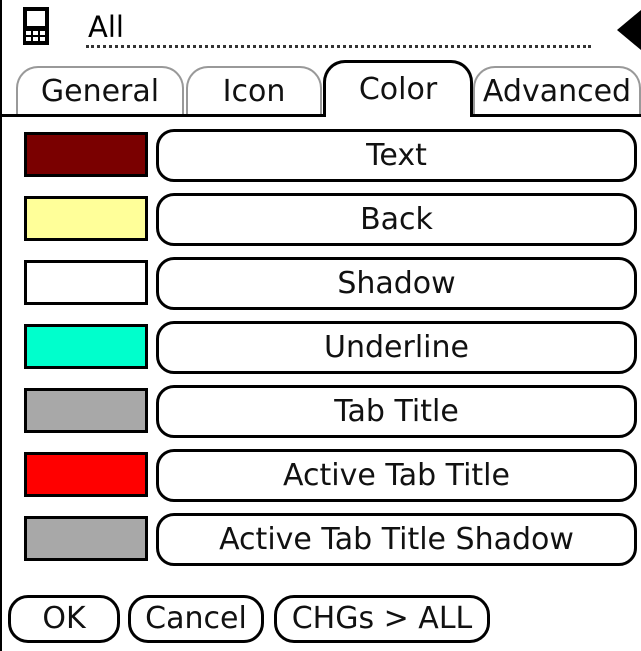 This screenshot has width=641, height=651. I want to click on color-row-active-tab-title: Active Tab Title, so click(320, 475).